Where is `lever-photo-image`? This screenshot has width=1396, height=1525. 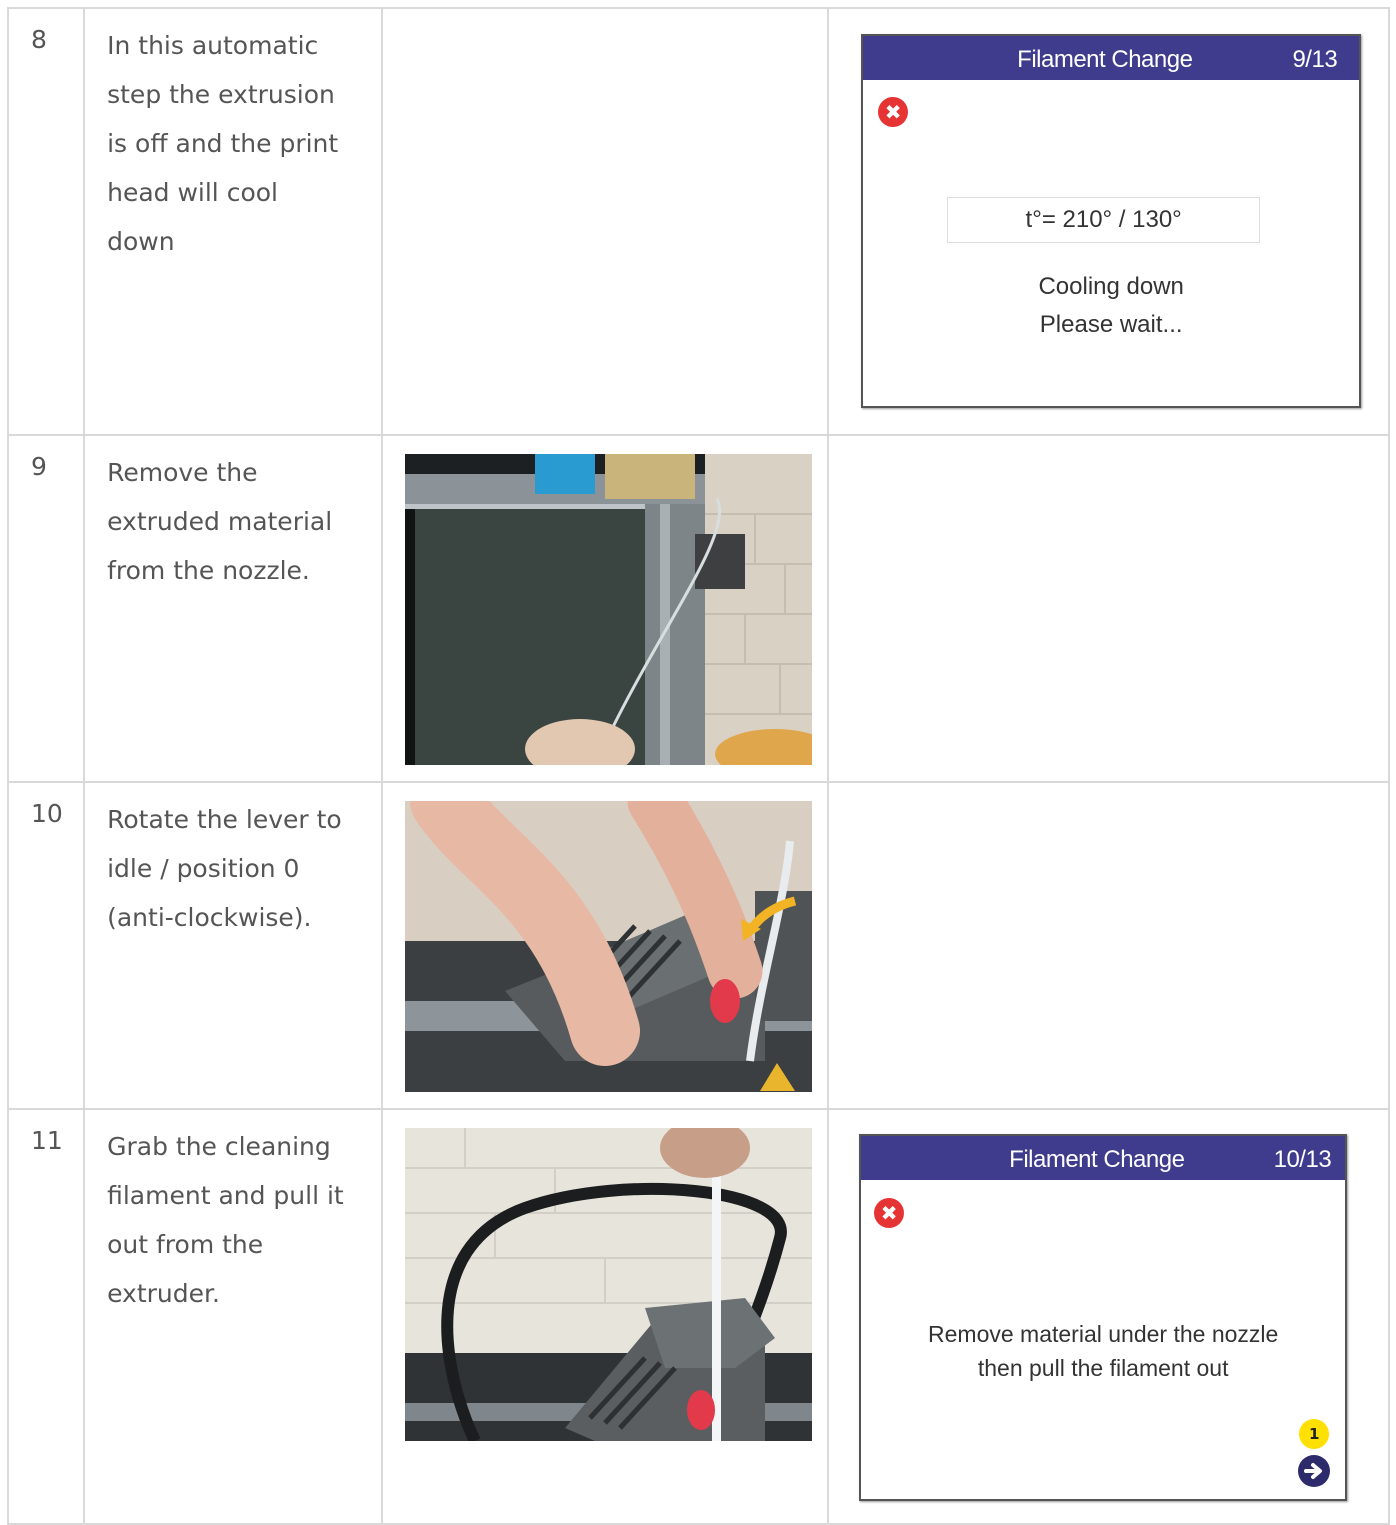 lever-photo-image is located at coordinates (608, 946).